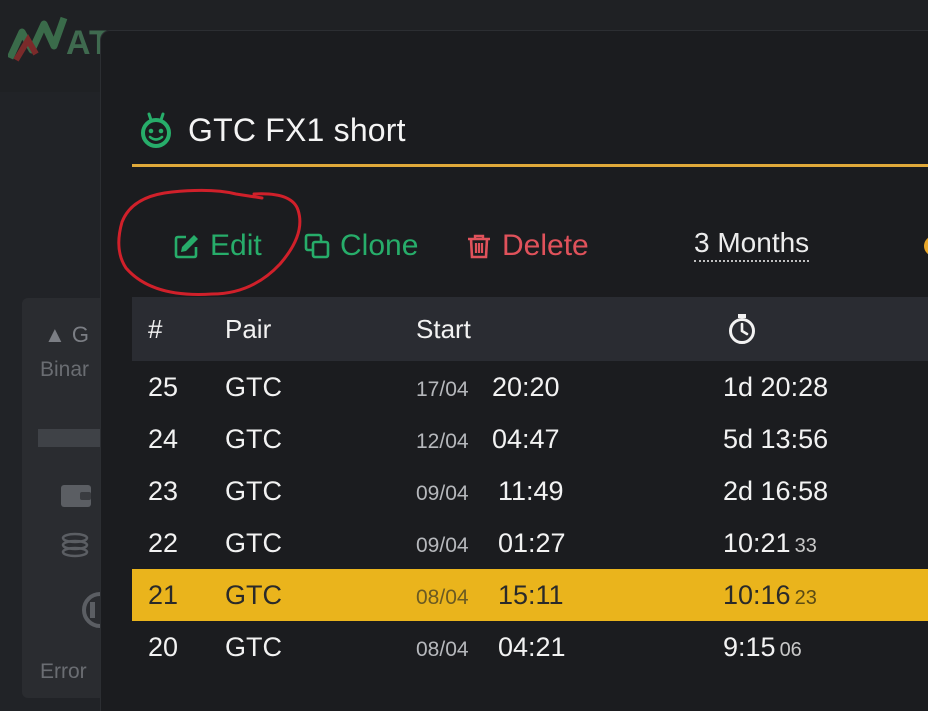 The width and height of the screenshot is (928, 711). What do you see at coordinates (76, 496) in the screenshot?
I see `wallet-icon` at bounding box center [76, 496].